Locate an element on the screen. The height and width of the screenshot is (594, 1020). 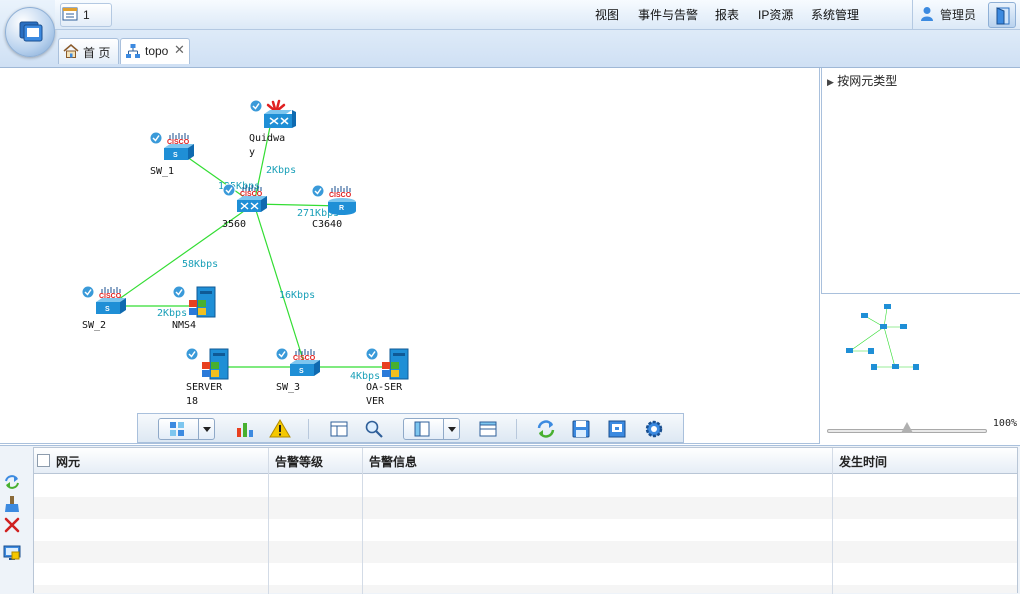
topology-links is located at coordinates (253, 244).